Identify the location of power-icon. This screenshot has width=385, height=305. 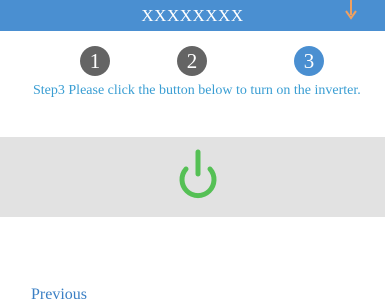
(198, 177).